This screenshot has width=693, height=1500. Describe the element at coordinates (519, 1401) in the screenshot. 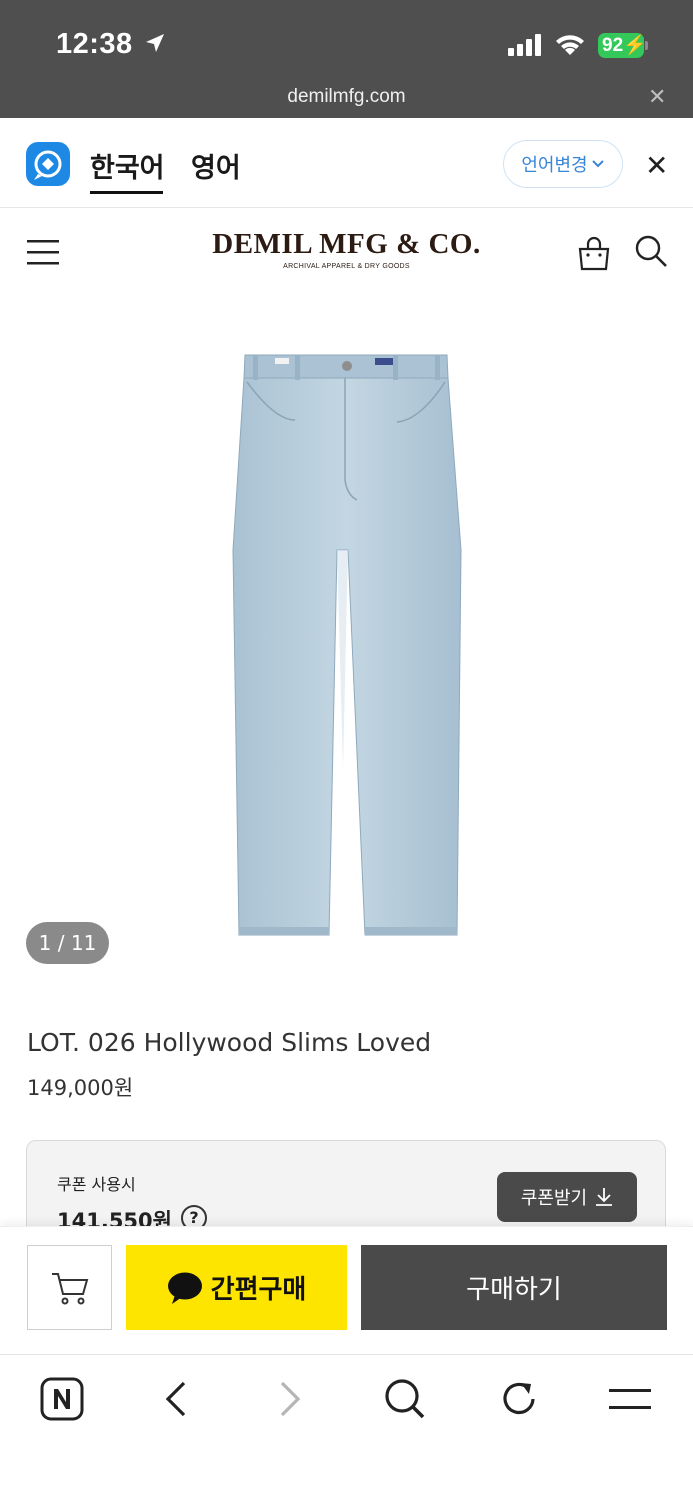

I see `refresh-icon` at that location.